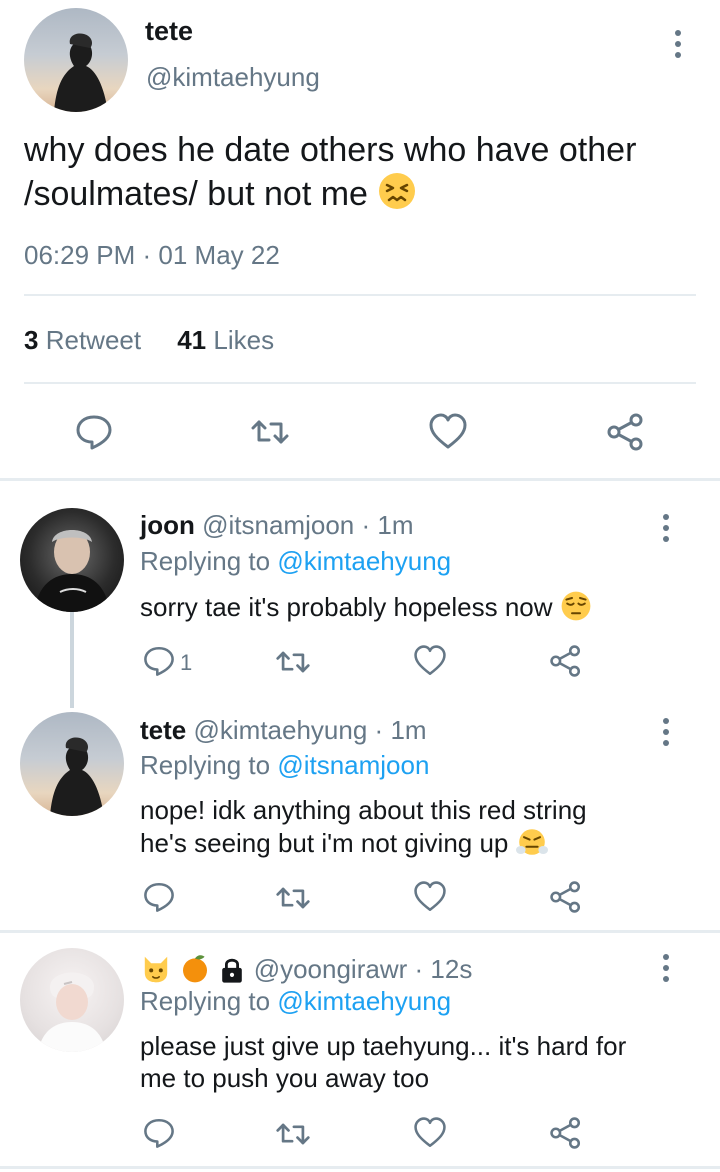 The width and height of the screenshot is (720, 1172). Describe the element at coordinates (149, 340) in the screenshot. I see `engagement-stats: 3 Retweet 41 Likes` at that location.